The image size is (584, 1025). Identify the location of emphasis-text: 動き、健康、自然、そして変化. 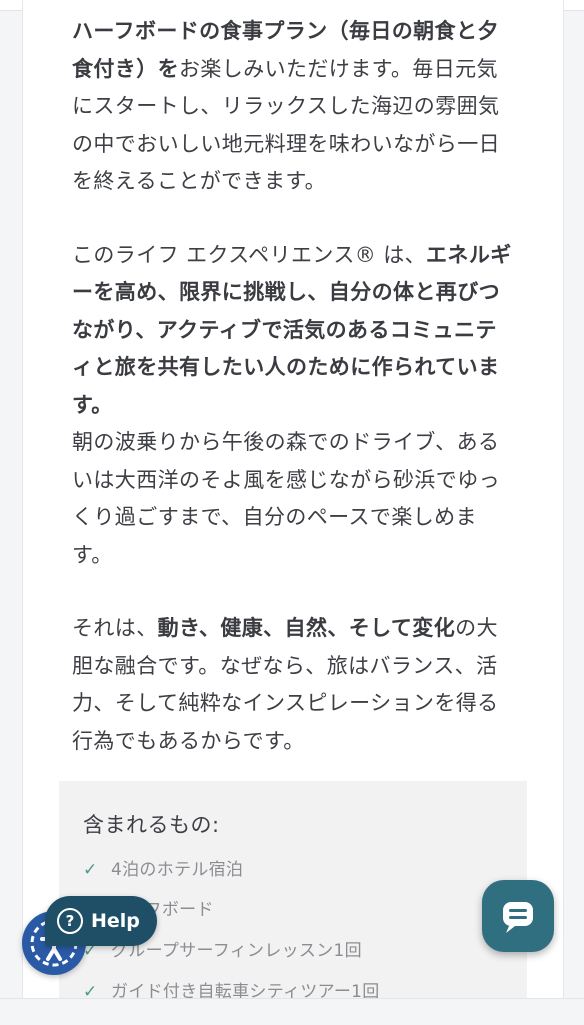
(306, 628).